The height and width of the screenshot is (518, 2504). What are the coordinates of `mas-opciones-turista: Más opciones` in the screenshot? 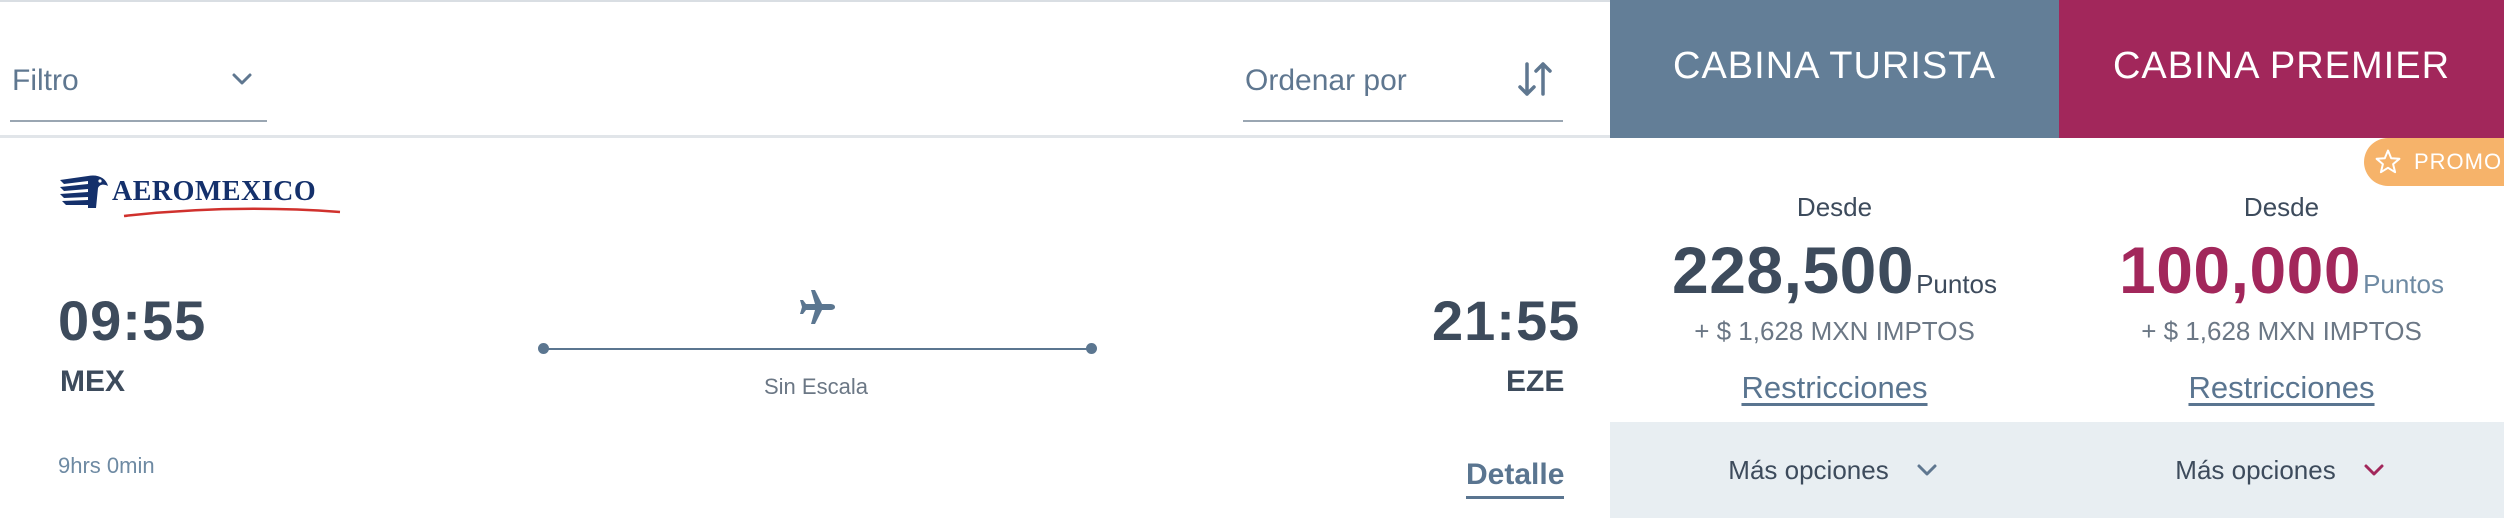 It's located at (1834, 470).